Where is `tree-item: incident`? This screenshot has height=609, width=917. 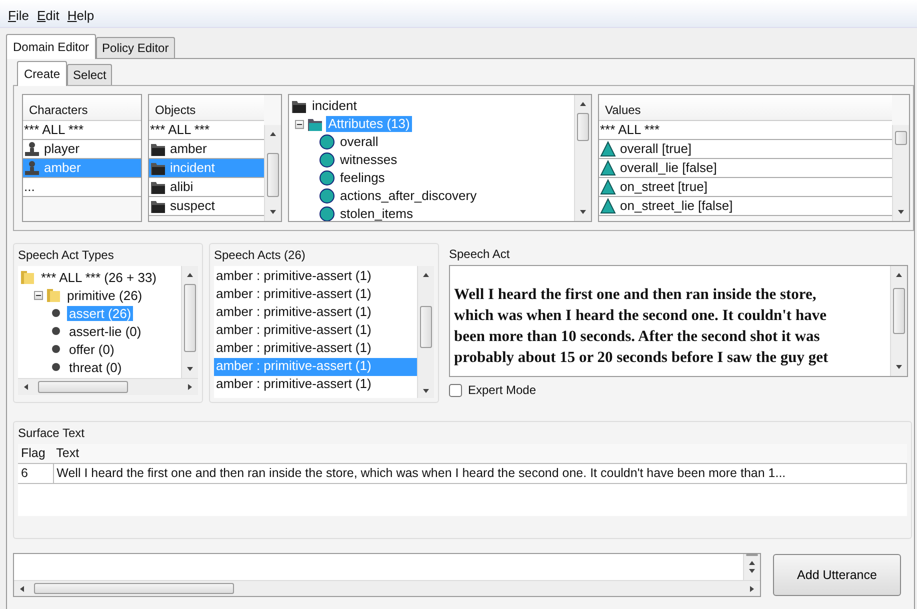 tree-item: incident is located at coordinates (334, 106).